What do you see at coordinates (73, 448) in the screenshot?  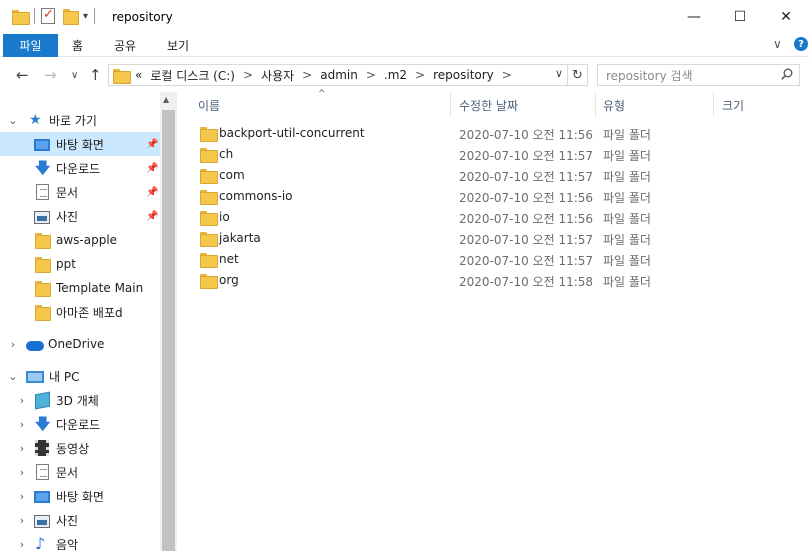 I see `sidebar-item-label: 동영상` at bounding box center [73, 448].